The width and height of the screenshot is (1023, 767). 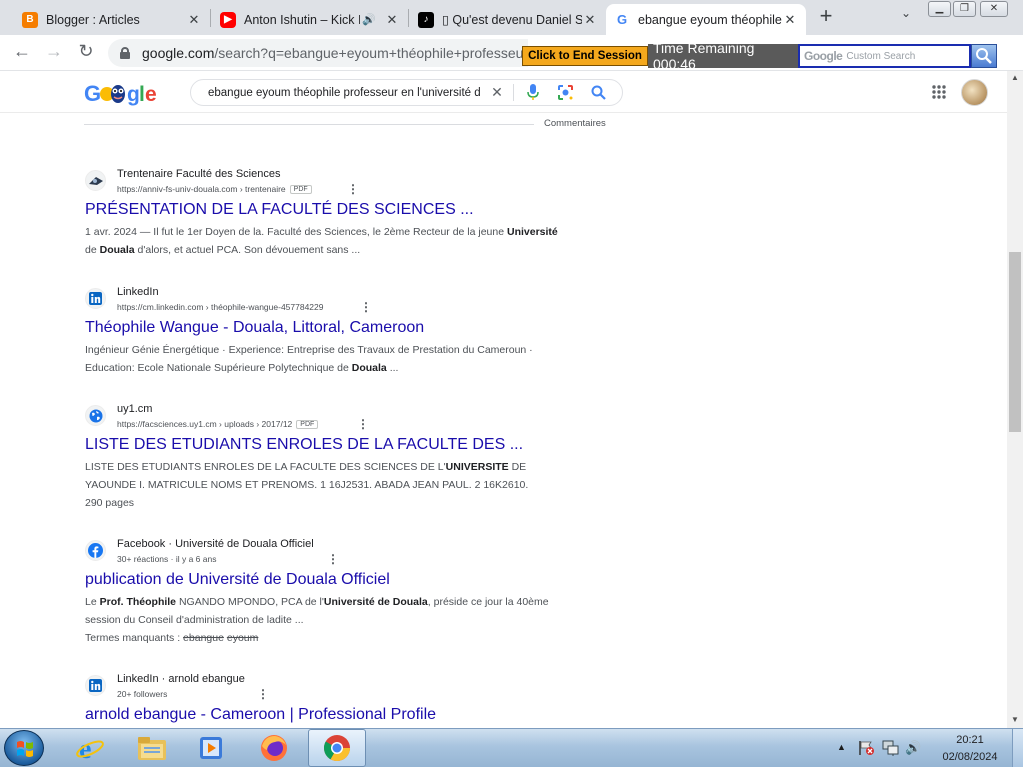 I want to click on scrollbar-thumb, so click(x=1015, y=342).